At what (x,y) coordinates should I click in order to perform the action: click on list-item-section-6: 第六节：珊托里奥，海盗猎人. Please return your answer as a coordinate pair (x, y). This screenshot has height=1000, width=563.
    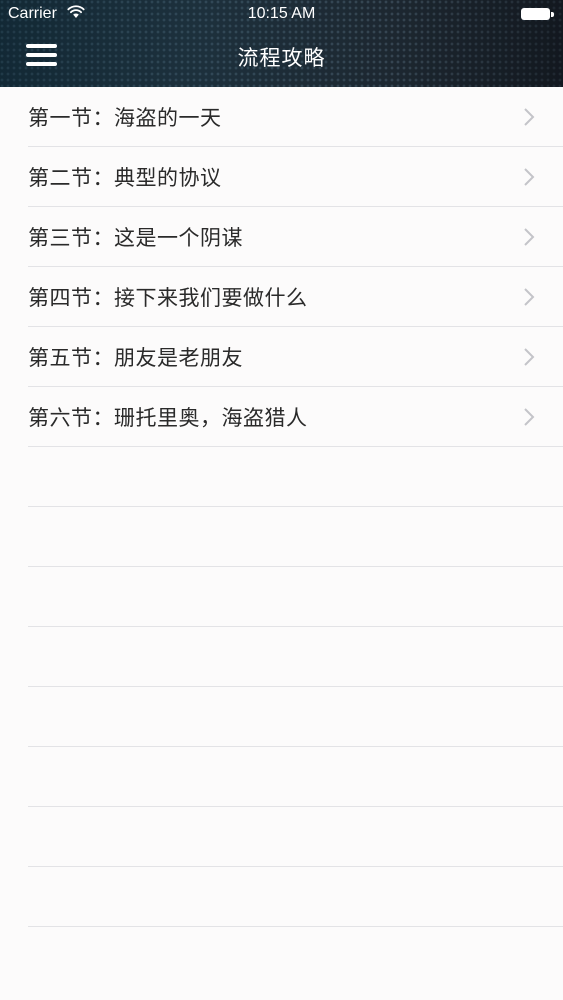
    Looking at the image, I should click on (295, 417).